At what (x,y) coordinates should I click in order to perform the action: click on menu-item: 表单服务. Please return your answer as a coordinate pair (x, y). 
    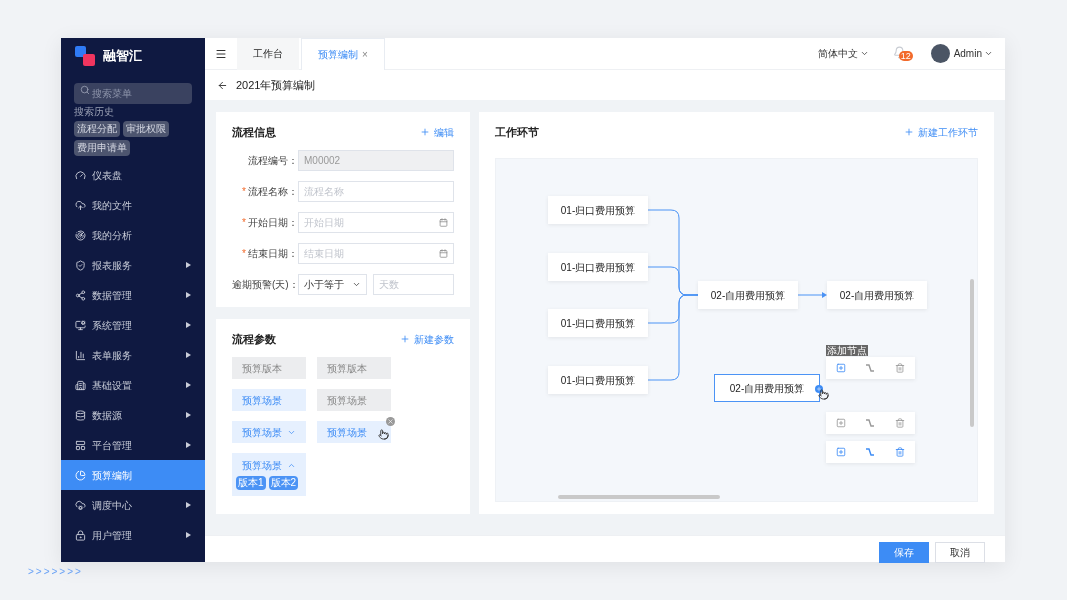
    Looking at the image, I should click on (133, 355).